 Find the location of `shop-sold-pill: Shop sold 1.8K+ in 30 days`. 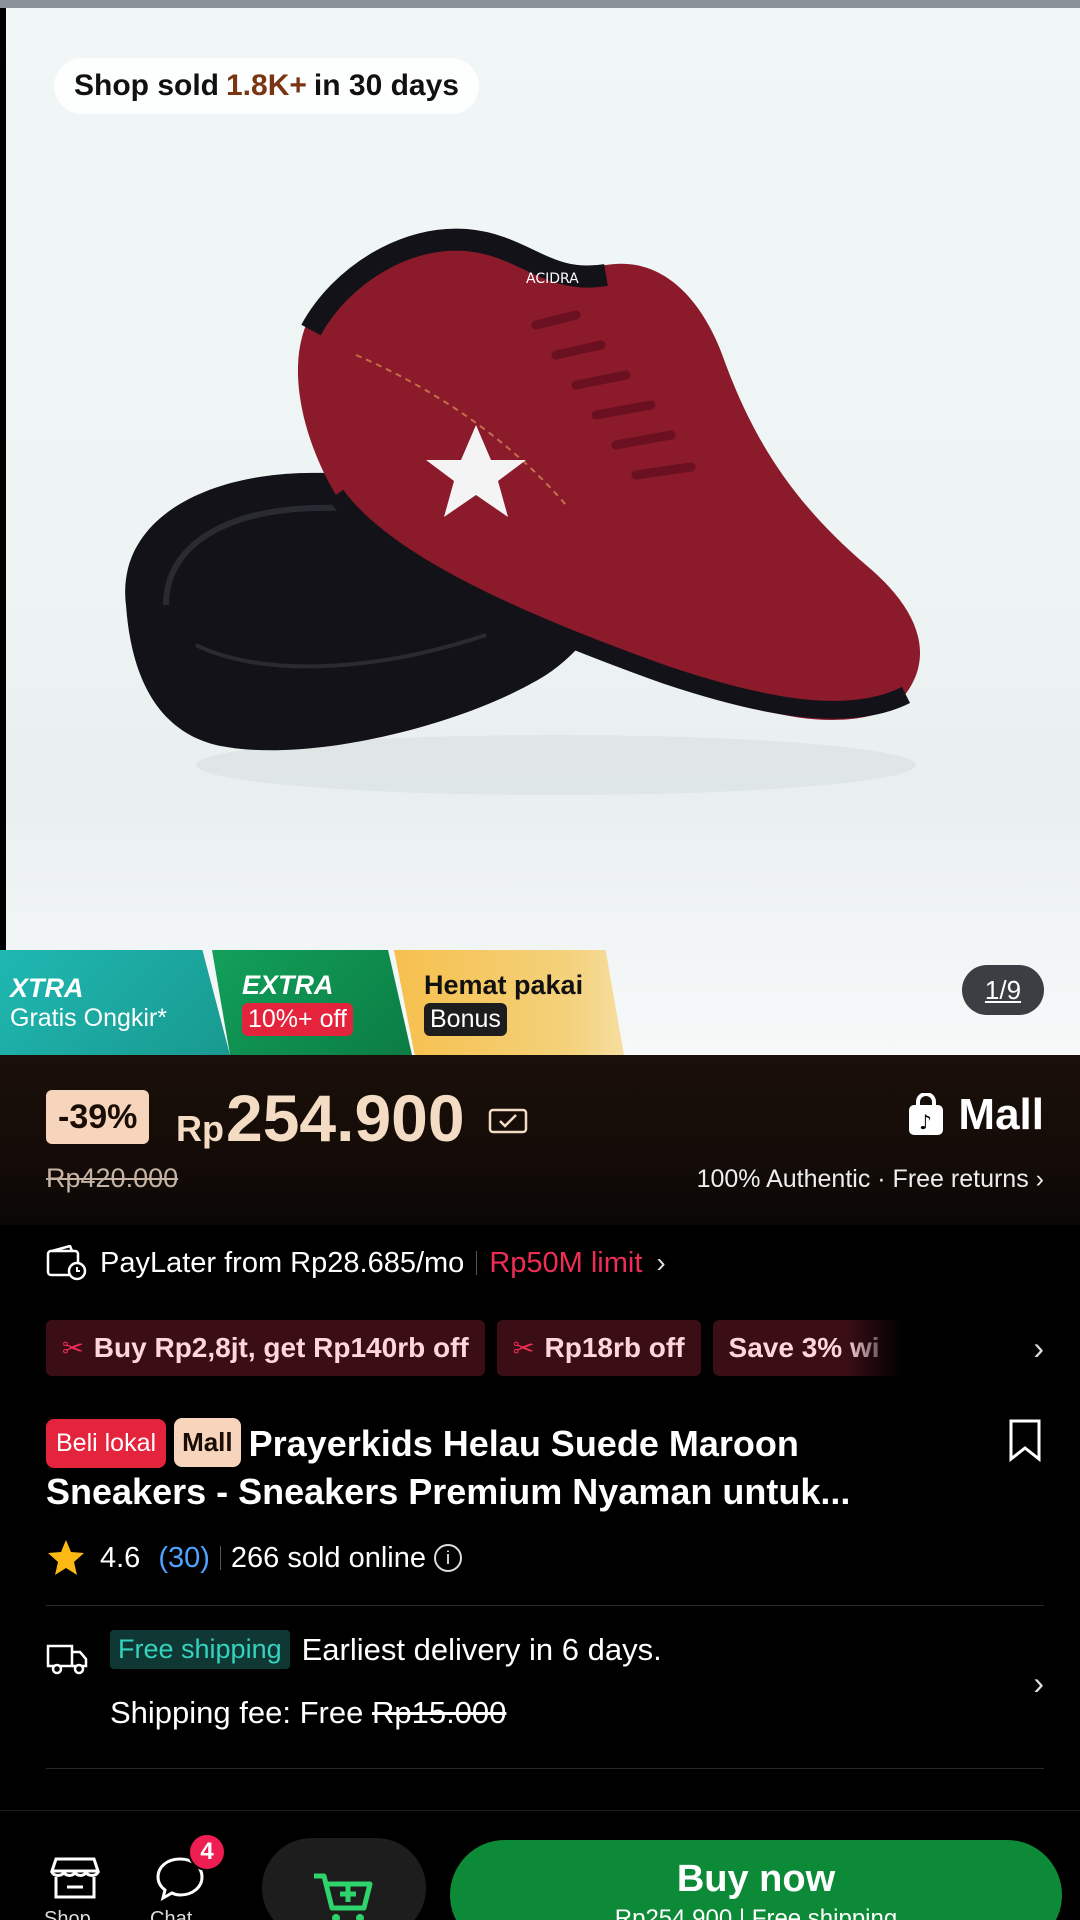

shop-sold-pill: Shop sold 1.8K+ in 30 days is located at coordinates (266, 86).